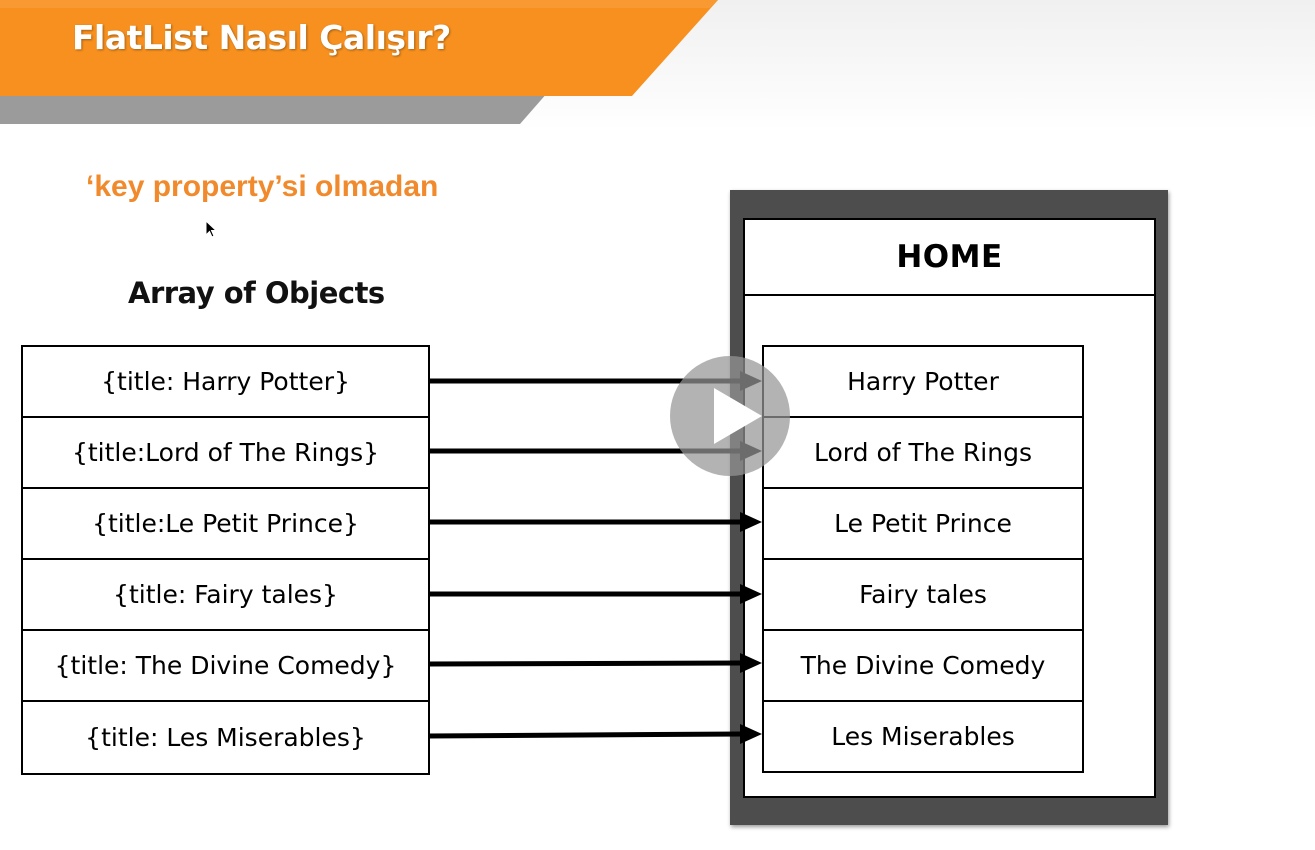 The image size is (1315, 850). What do you see at coordinates (923, 382) in the screenshot?
I see `flatlist-item: Harry Potter` at bounding box center [923, 382].